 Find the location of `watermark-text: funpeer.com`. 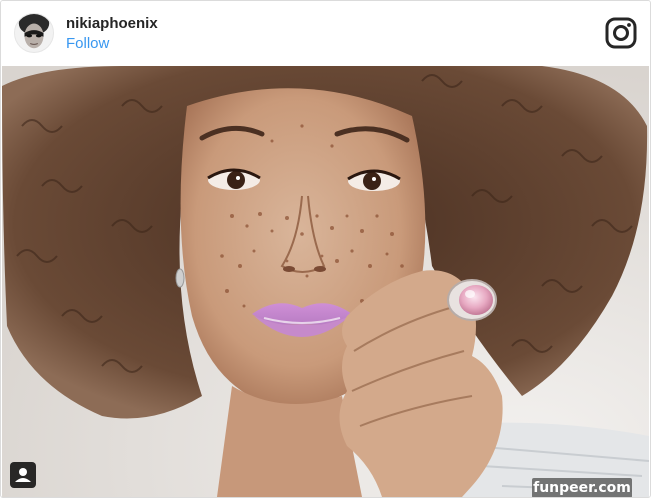

watermark-text: funpeer.com is located at coordinates (582, 487).